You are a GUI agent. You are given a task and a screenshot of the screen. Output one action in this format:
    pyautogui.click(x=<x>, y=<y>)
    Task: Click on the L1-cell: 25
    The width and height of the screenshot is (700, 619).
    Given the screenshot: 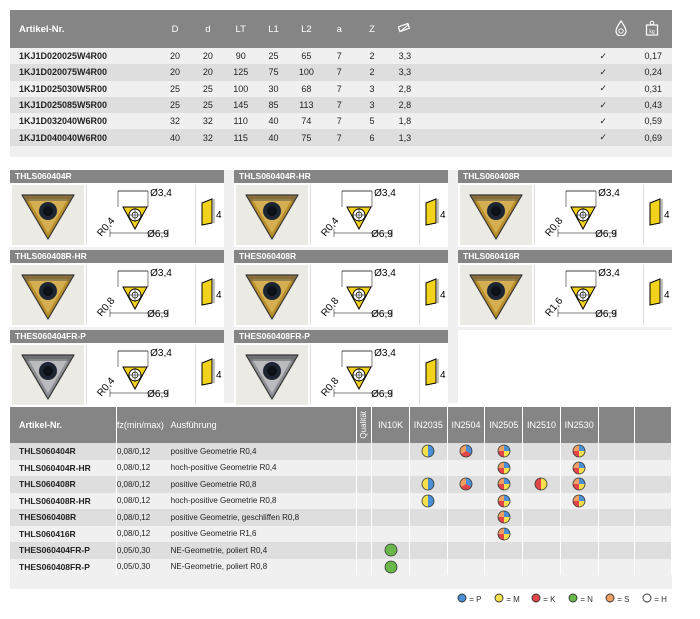 What is the action you would take?
    pyautogui.click(x=273, y=56)
    